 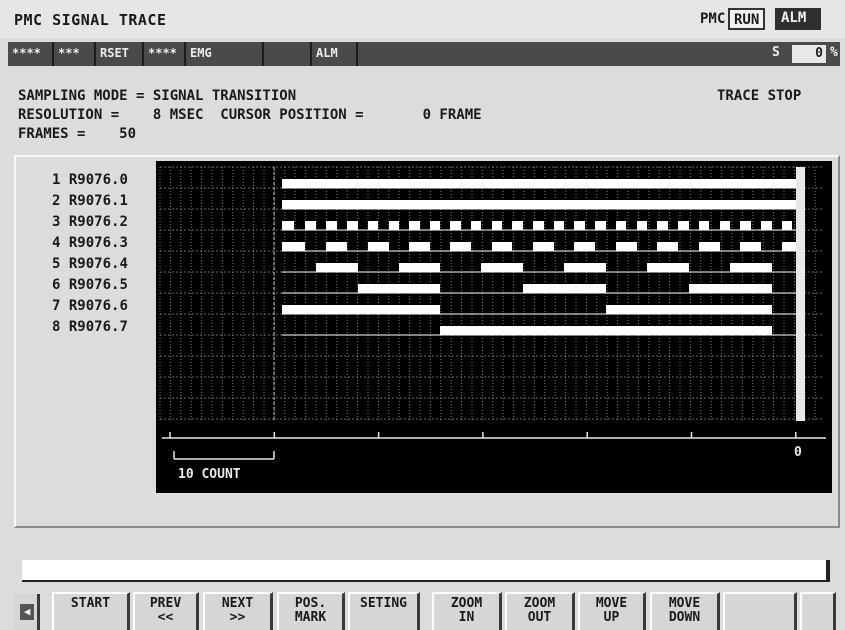 I want to click on signal-address: R9076.1, so click(x=98, y=201).